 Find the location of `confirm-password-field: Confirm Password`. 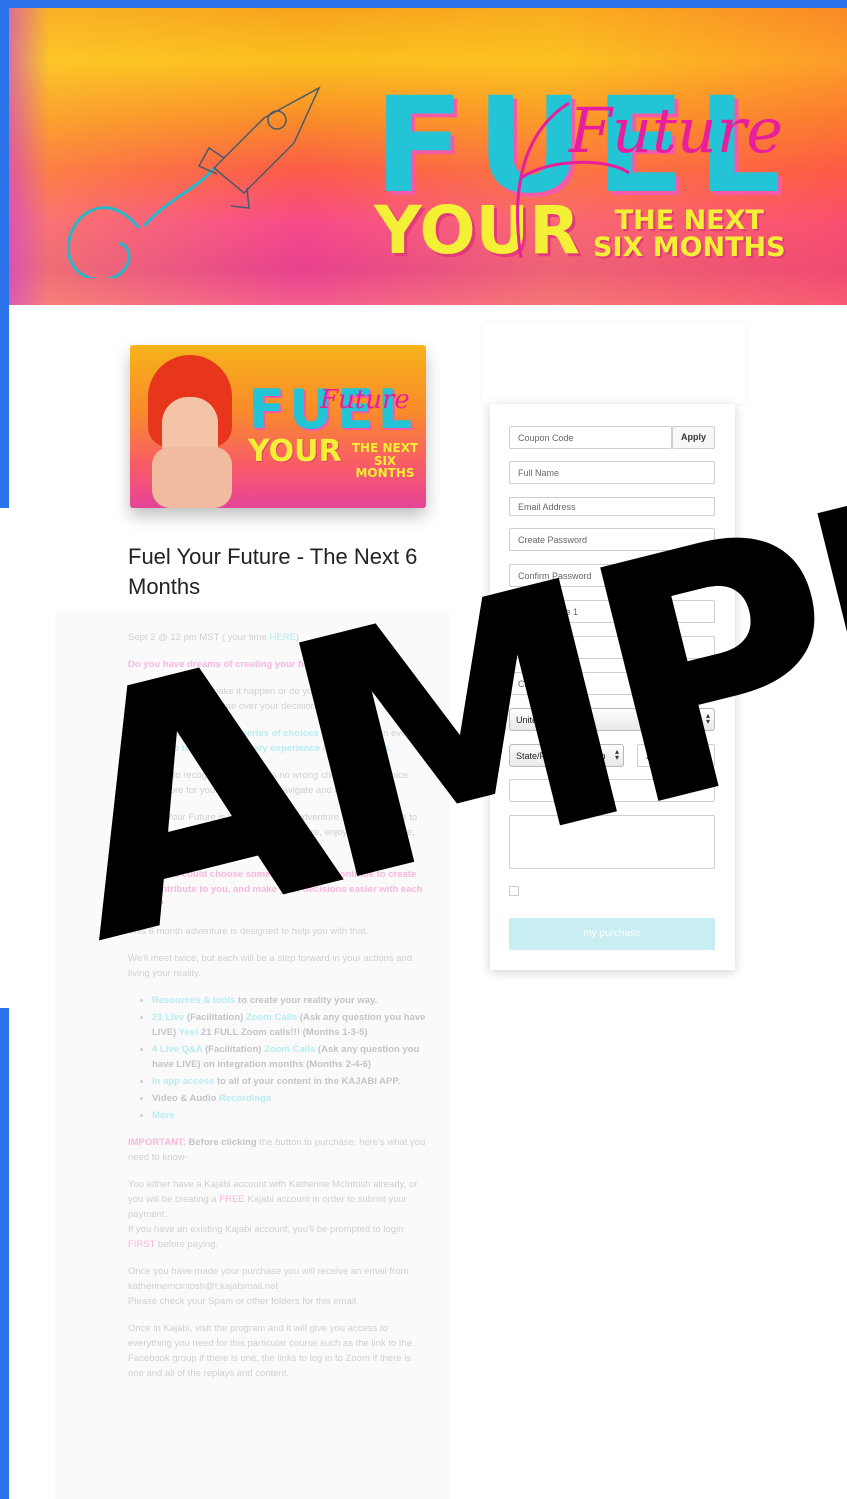

confirm-password-field: Confirm Password is located at coordinates (612, 575).